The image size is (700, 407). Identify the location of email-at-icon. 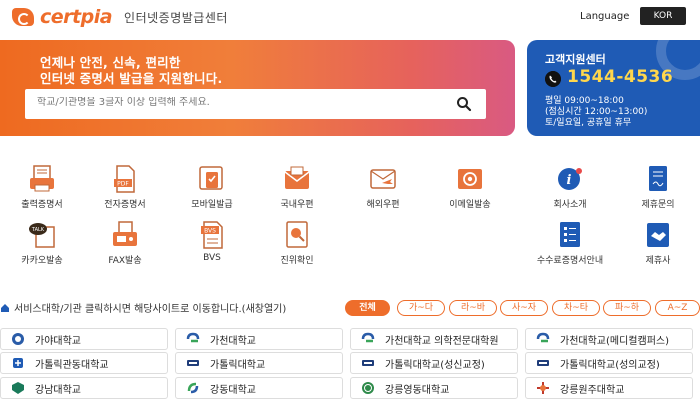
(470, 179).